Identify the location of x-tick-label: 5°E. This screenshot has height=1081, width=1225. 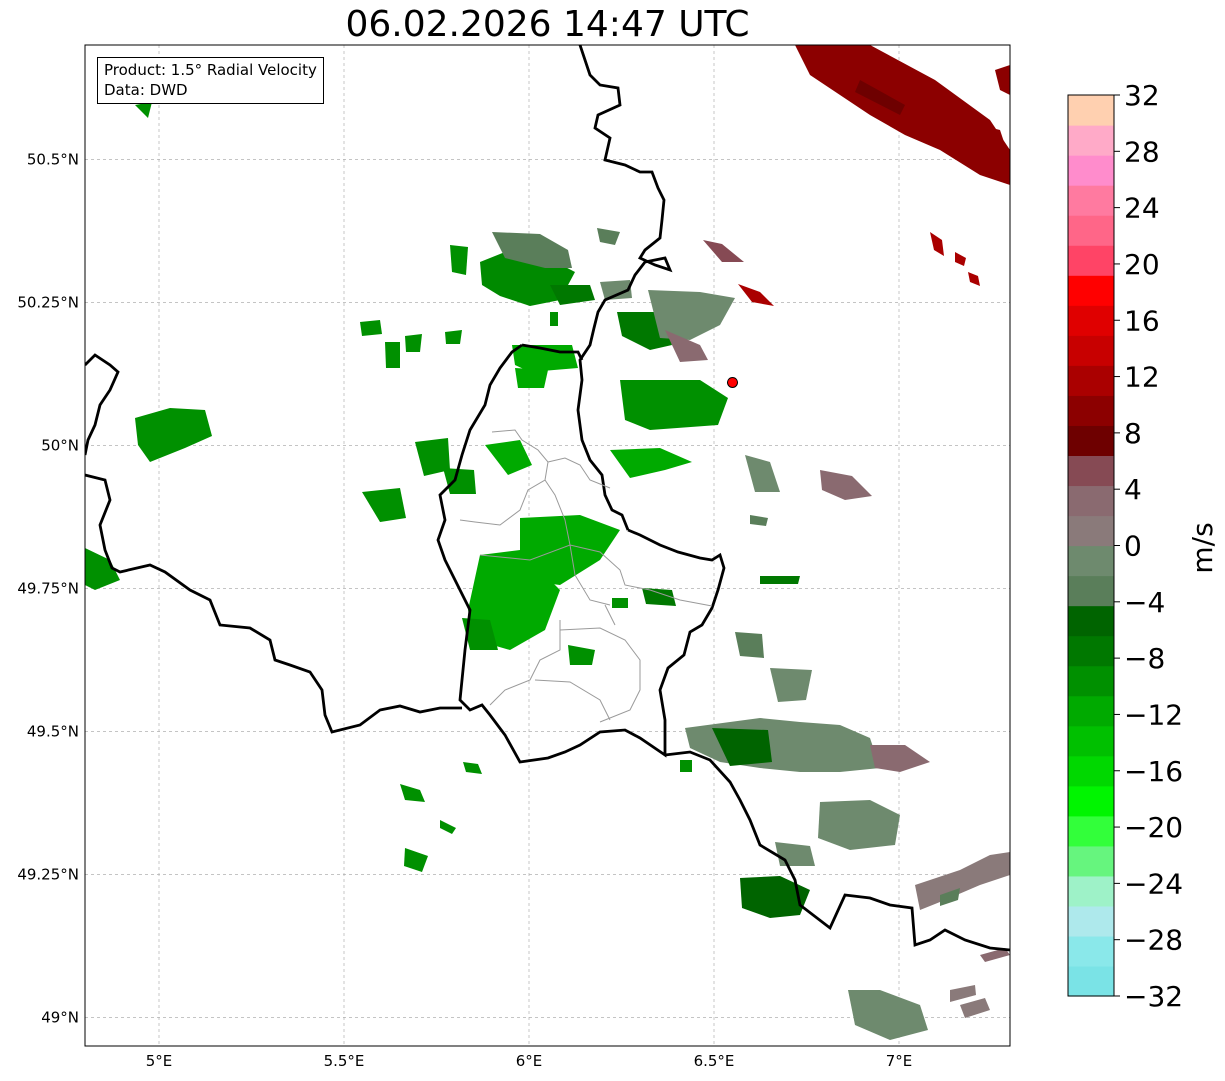
(159, 1061).